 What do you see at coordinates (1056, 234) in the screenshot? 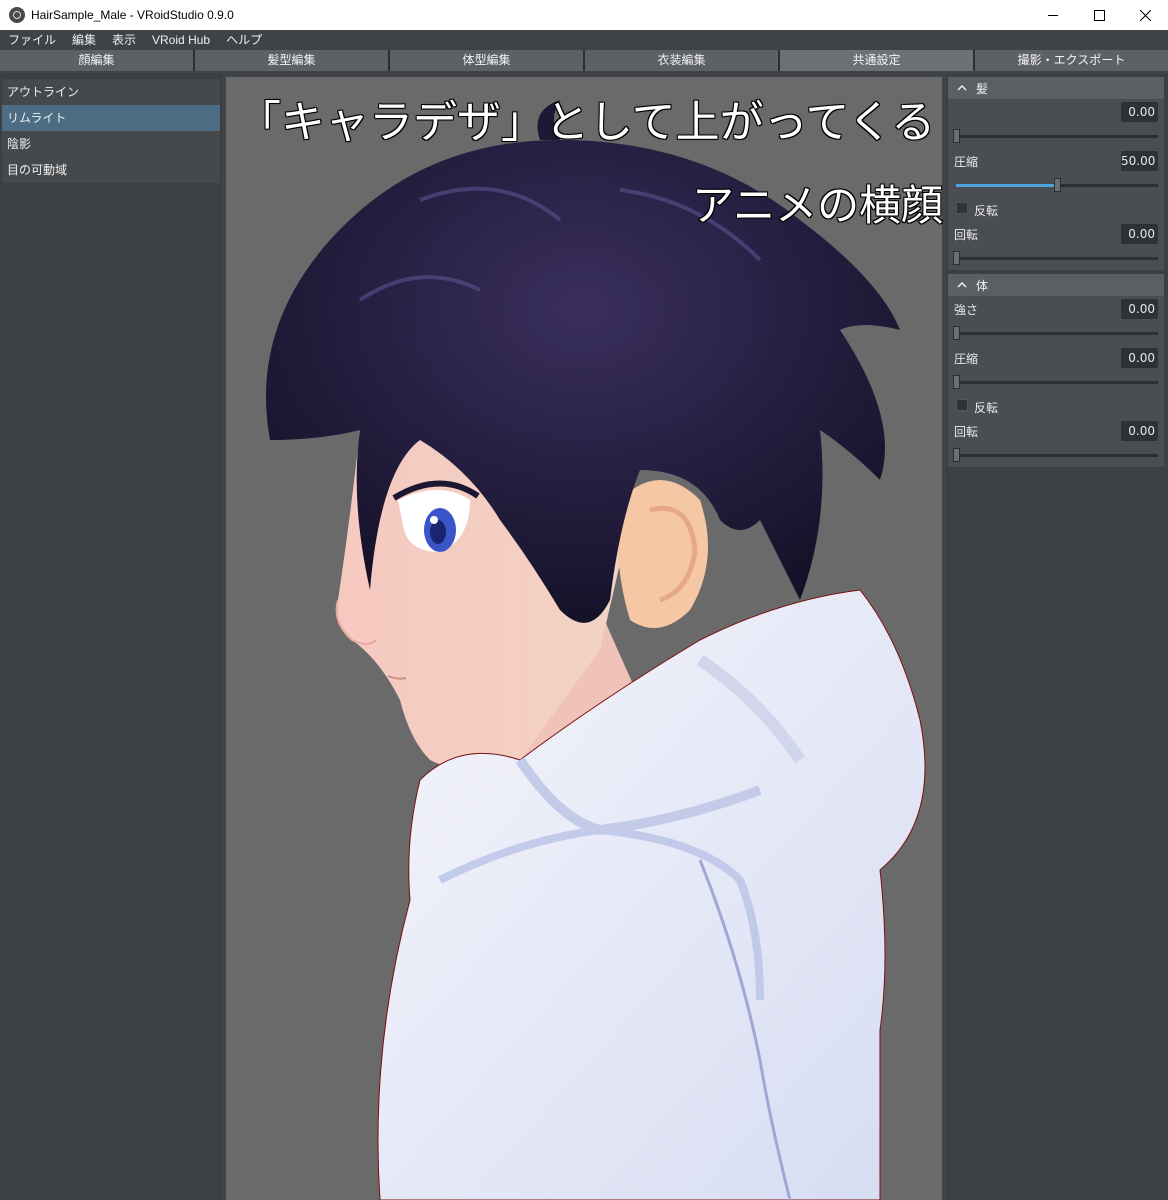
I see `hair-rotate-row: 回転 0.00` at bounding box center [1056, 234].